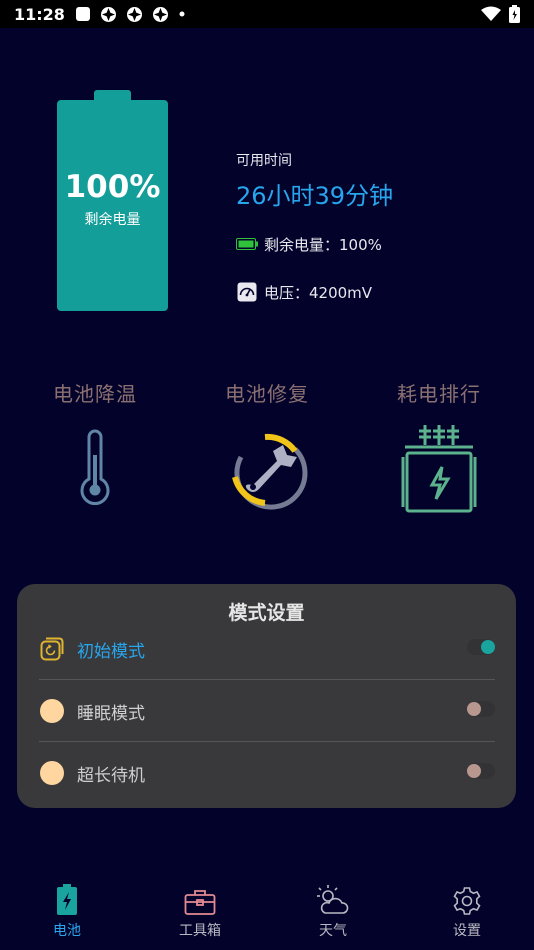 The image size is (534, 950). I want to click on battery-label: 剩余电量, so click(112, 219).